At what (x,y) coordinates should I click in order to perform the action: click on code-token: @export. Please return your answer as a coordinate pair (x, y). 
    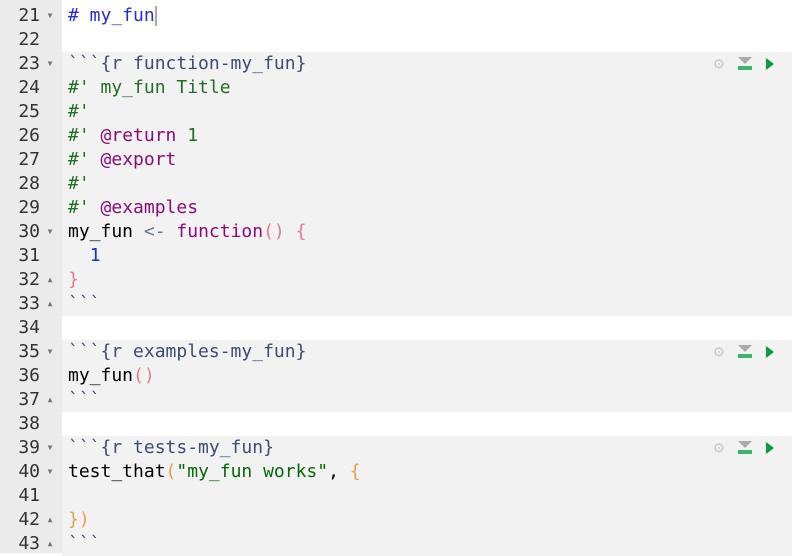
    Looking at the image, I should click on (138, 159).